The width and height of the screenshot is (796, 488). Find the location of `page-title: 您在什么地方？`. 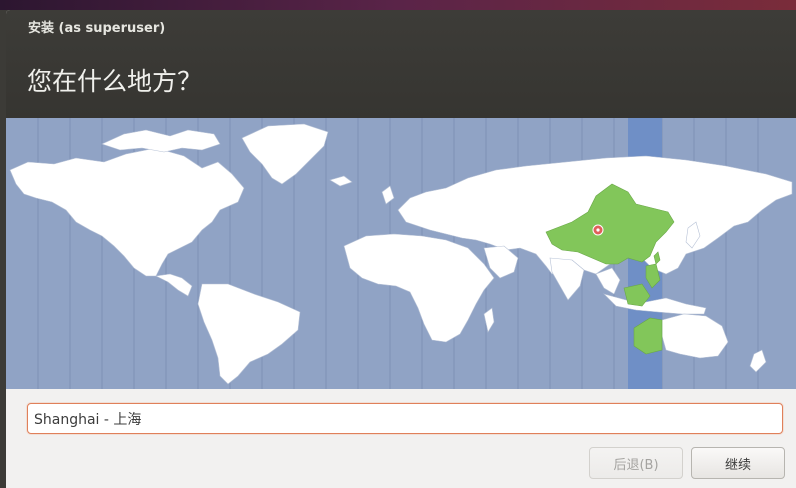

page-title: 您在什么地方？ is located at coordinates (115, 81).